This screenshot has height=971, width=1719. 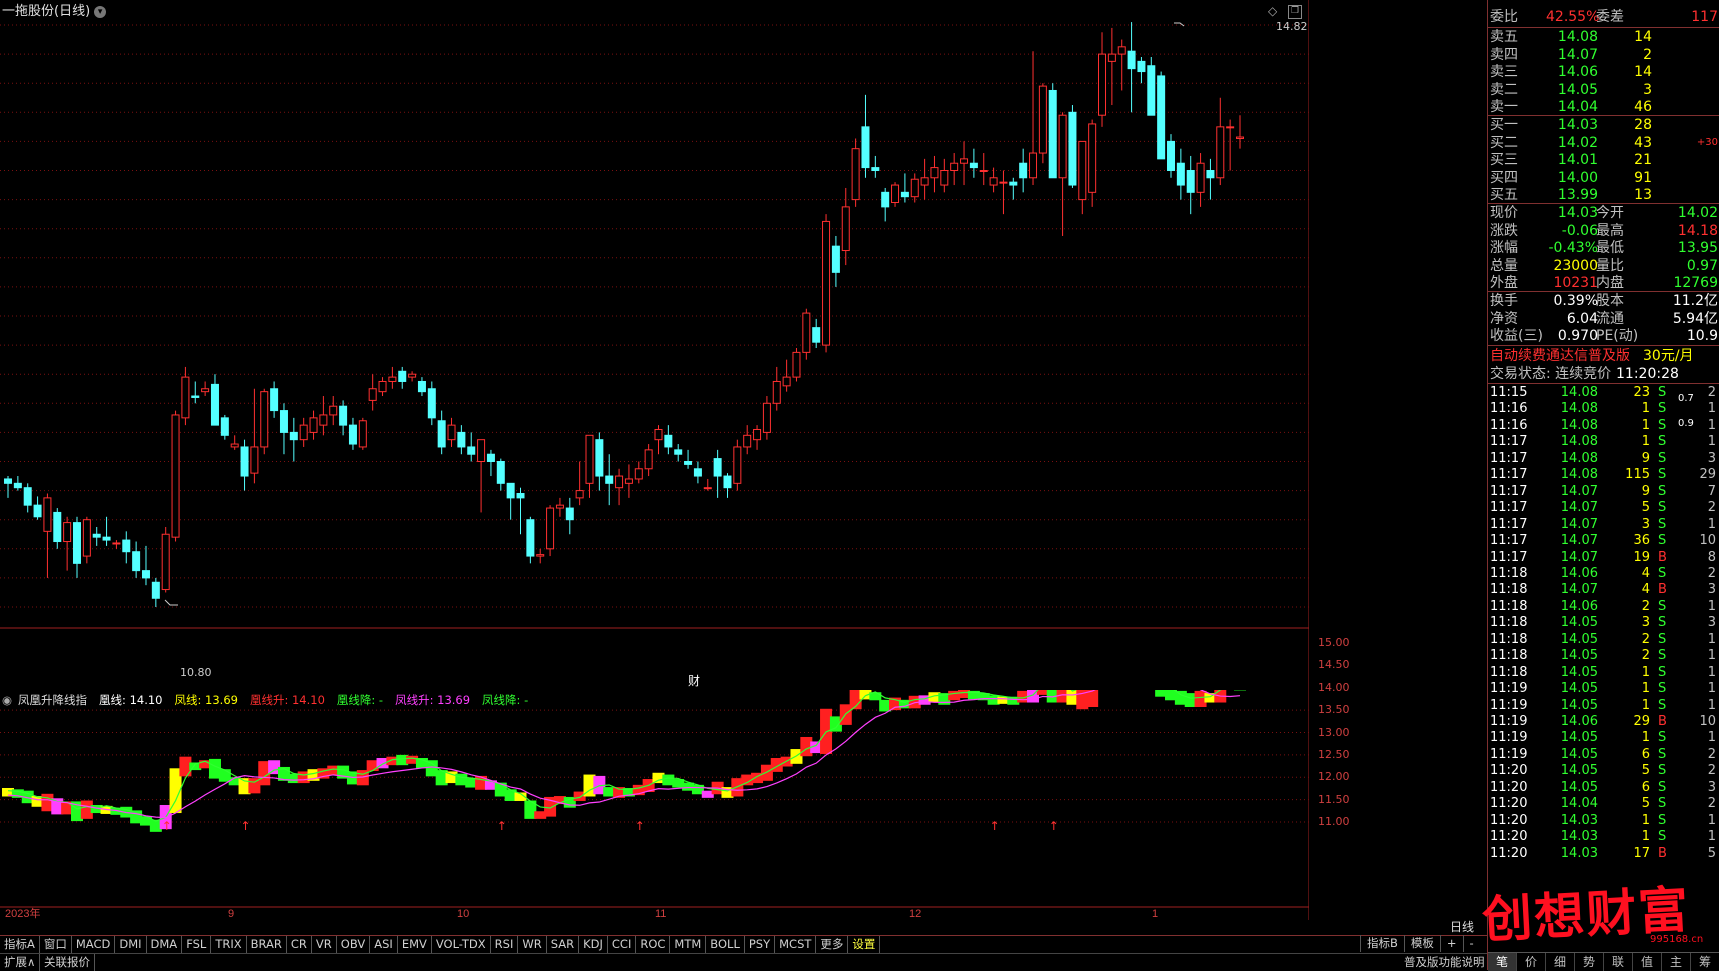 What do you see at coordinates (1422, 943) in the screenshot?
I see `right-tab: 模板` at bounding box center [1422, 943].